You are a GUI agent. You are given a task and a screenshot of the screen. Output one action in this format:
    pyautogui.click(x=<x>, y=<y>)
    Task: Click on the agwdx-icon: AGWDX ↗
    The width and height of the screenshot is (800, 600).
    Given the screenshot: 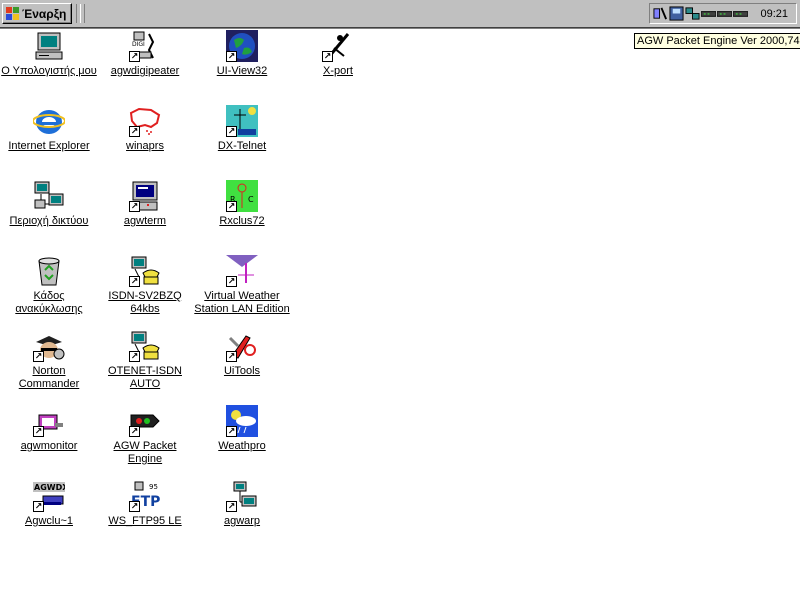 What is the action you would take?
    pyautogui.click(x=49, y=496)
    